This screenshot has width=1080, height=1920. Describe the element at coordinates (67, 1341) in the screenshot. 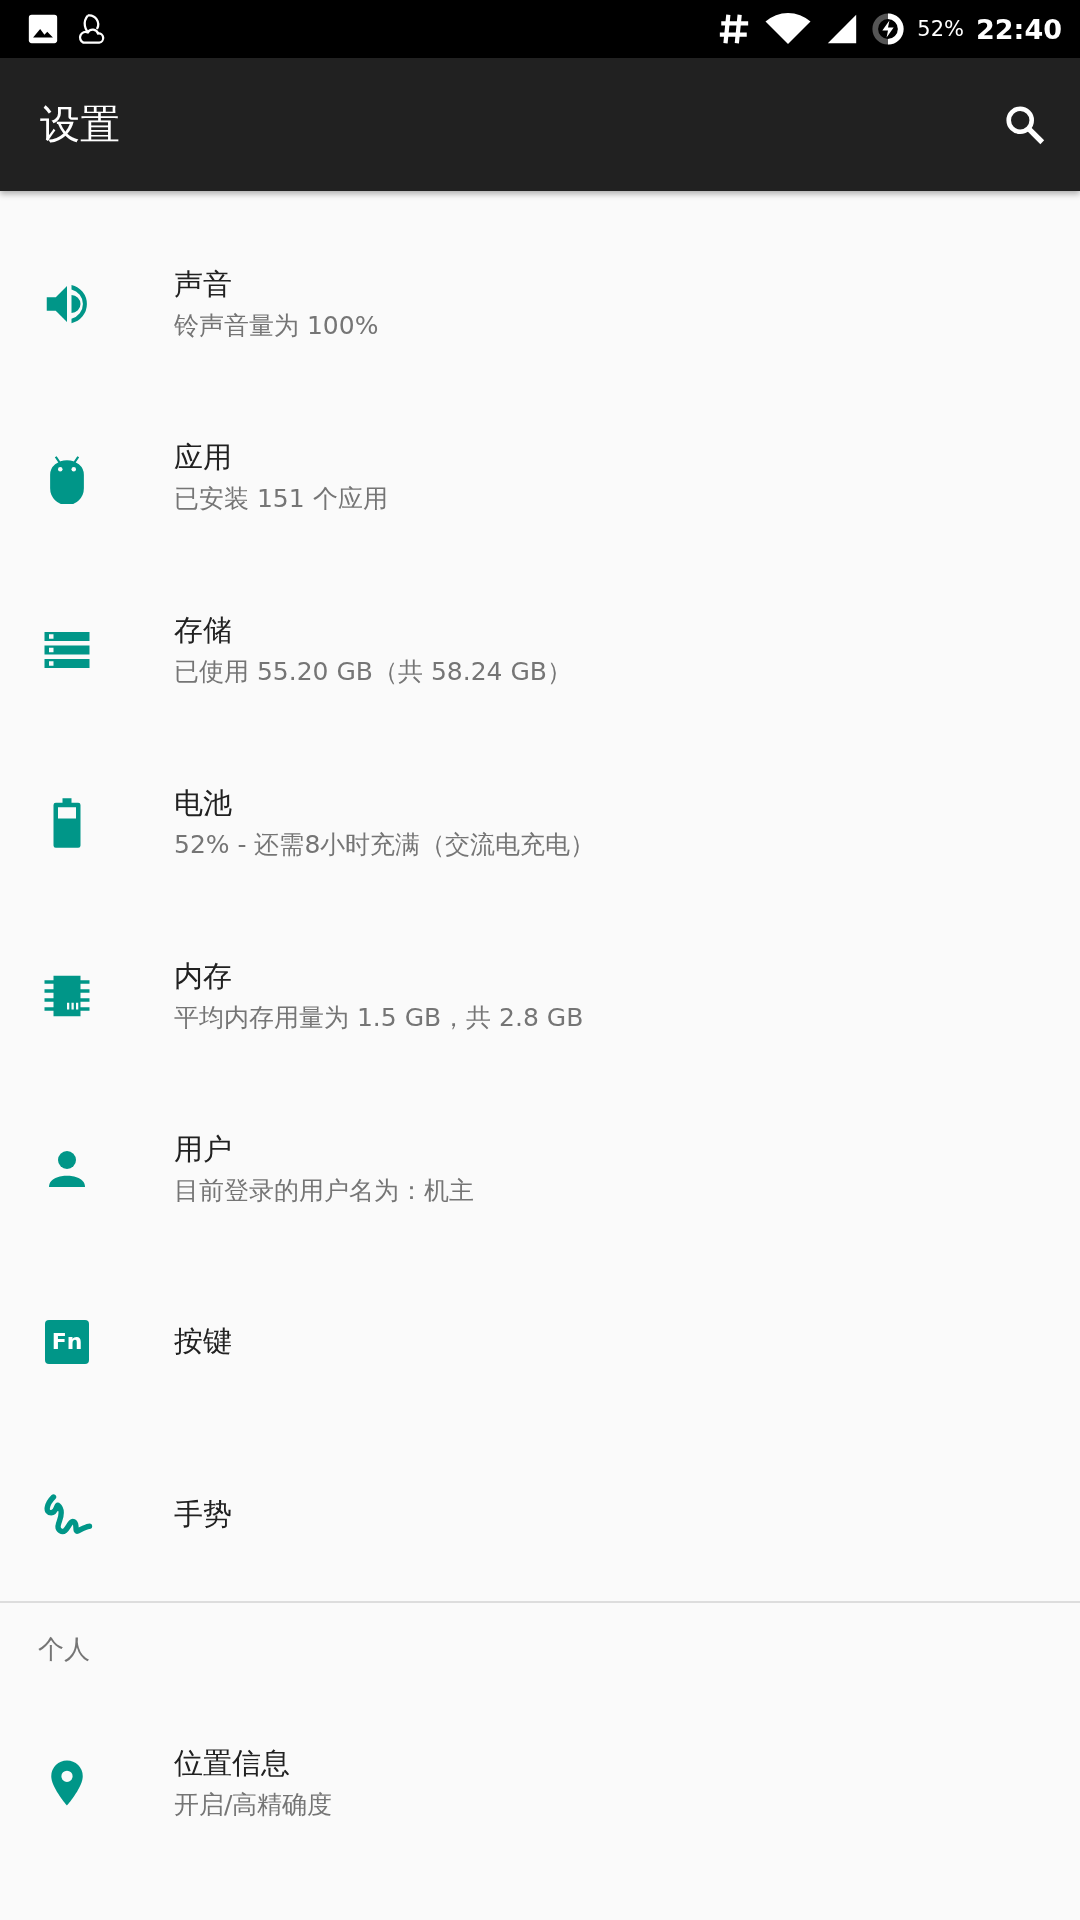

I see `fn-key-icon: Fn` at that location.